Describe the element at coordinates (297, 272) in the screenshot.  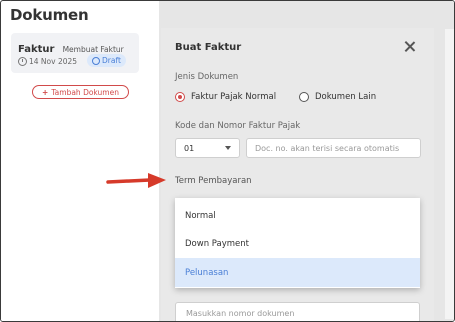
I see `option-pelunasan: Pelunasan` at that location.